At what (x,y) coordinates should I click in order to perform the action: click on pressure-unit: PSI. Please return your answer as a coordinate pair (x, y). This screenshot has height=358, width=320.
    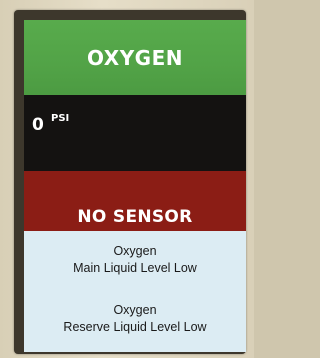
    Looking at the image, I should click on (60, 118).